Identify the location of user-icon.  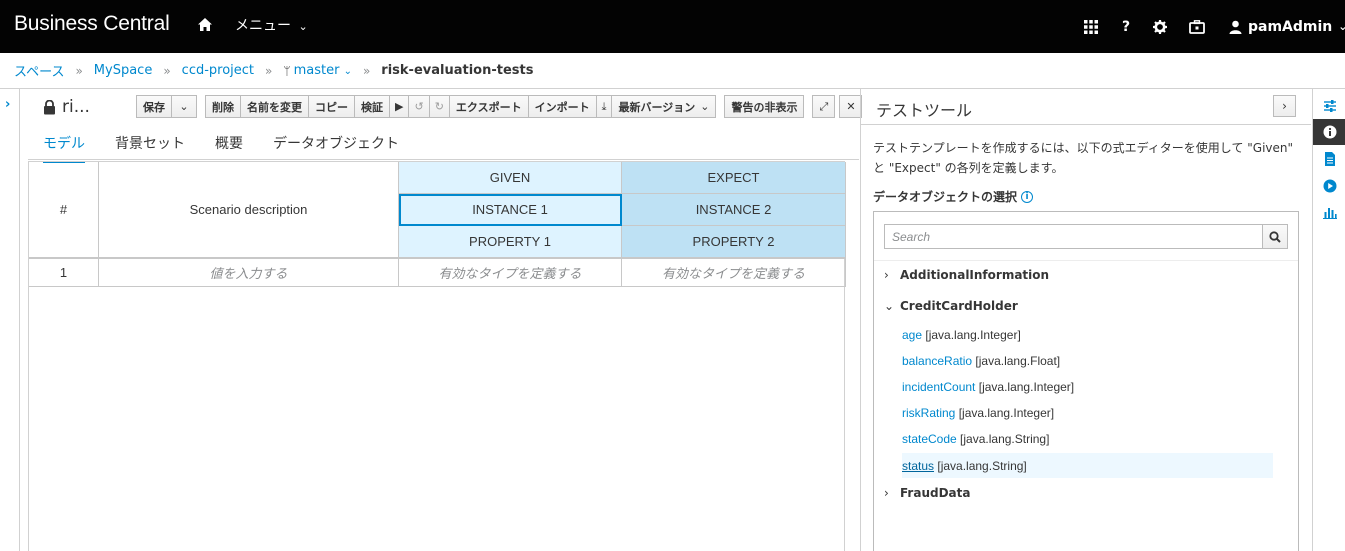
(1235, 27).